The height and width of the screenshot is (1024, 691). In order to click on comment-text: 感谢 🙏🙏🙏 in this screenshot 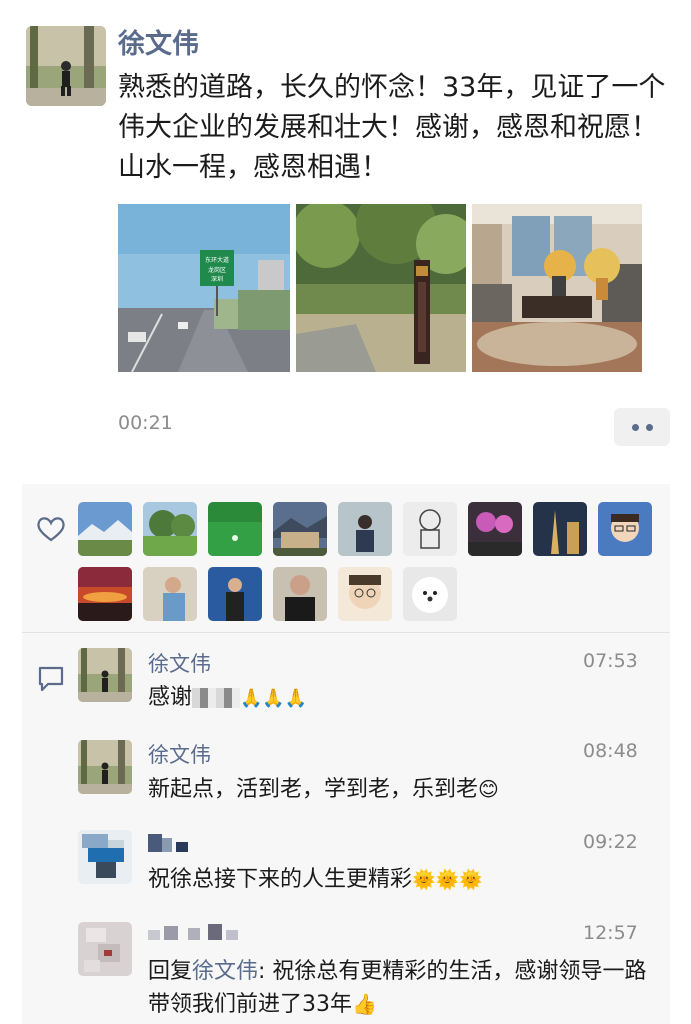, I will do `click(227, 698)`.